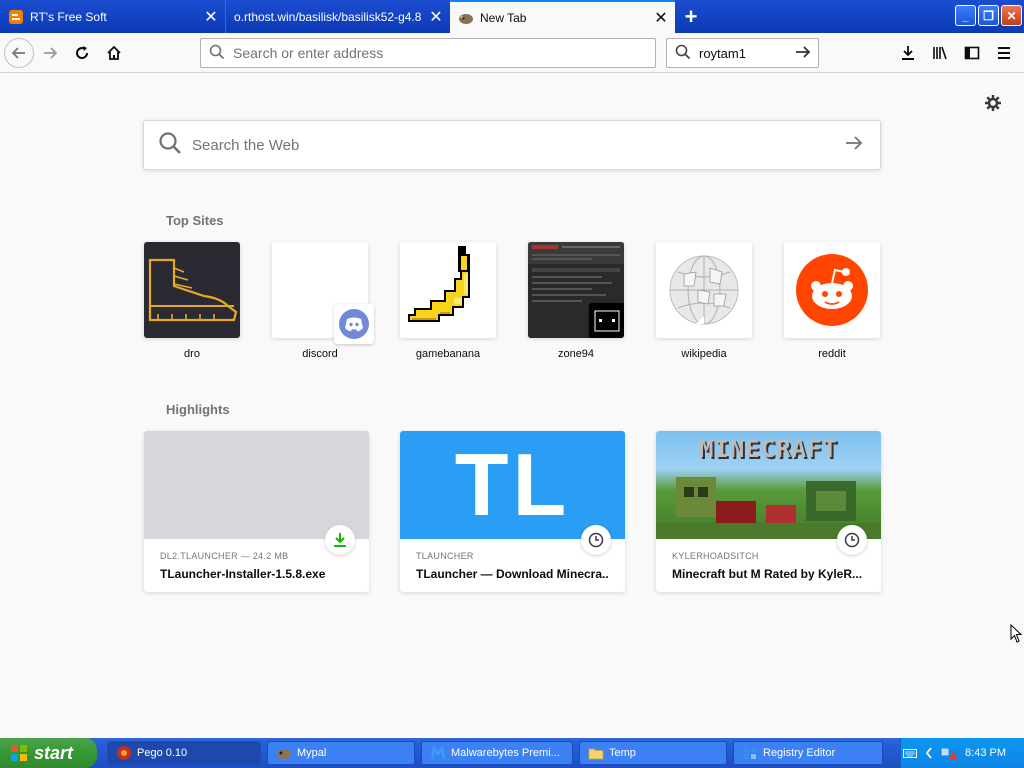 This screenshot has width=1024, height=768. I want to click on web-search-go-icon, so click(854, 146).